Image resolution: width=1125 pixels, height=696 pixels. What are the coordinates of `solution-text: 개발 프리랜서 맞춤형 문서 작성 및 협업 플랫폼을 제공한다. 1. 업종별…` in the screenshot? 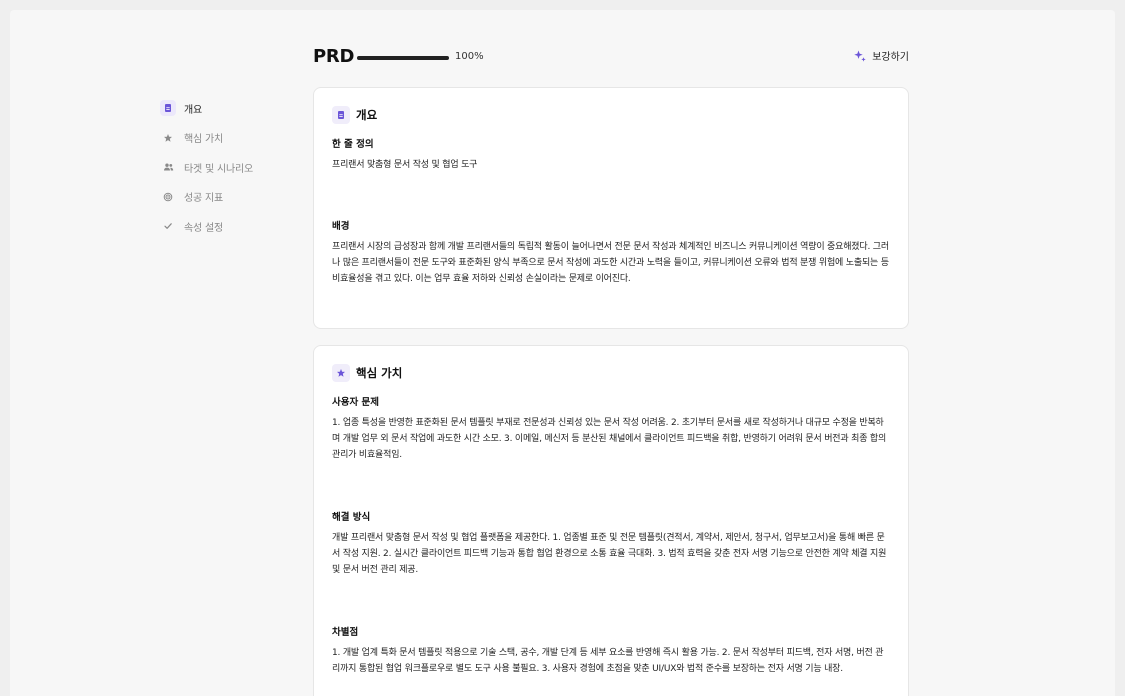 It's located at (609, 554).